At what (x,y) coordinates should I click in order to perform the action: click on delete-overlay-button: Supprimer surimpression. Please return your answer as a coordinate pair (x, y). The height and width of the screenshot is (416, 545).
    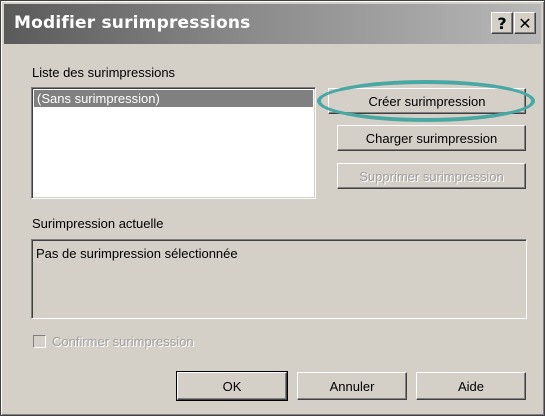
    Looking at the image, I should click on (431, 176).